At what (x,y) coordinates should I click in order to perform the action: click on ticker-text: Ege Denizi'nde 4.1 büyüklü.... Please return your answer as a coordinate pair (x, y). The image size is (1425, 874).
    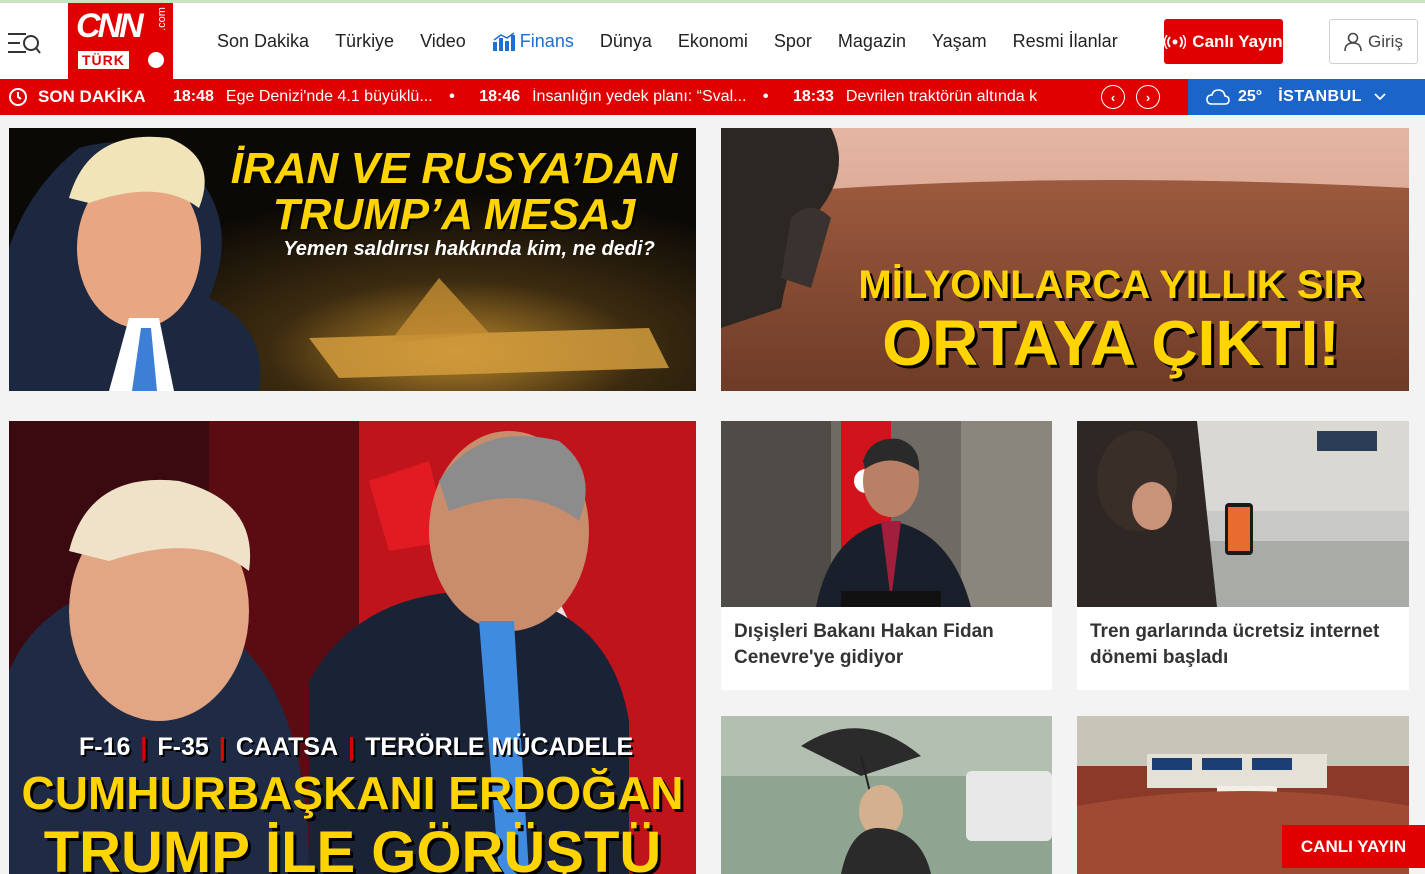
    Looking at the image, I should click on (329, 96).